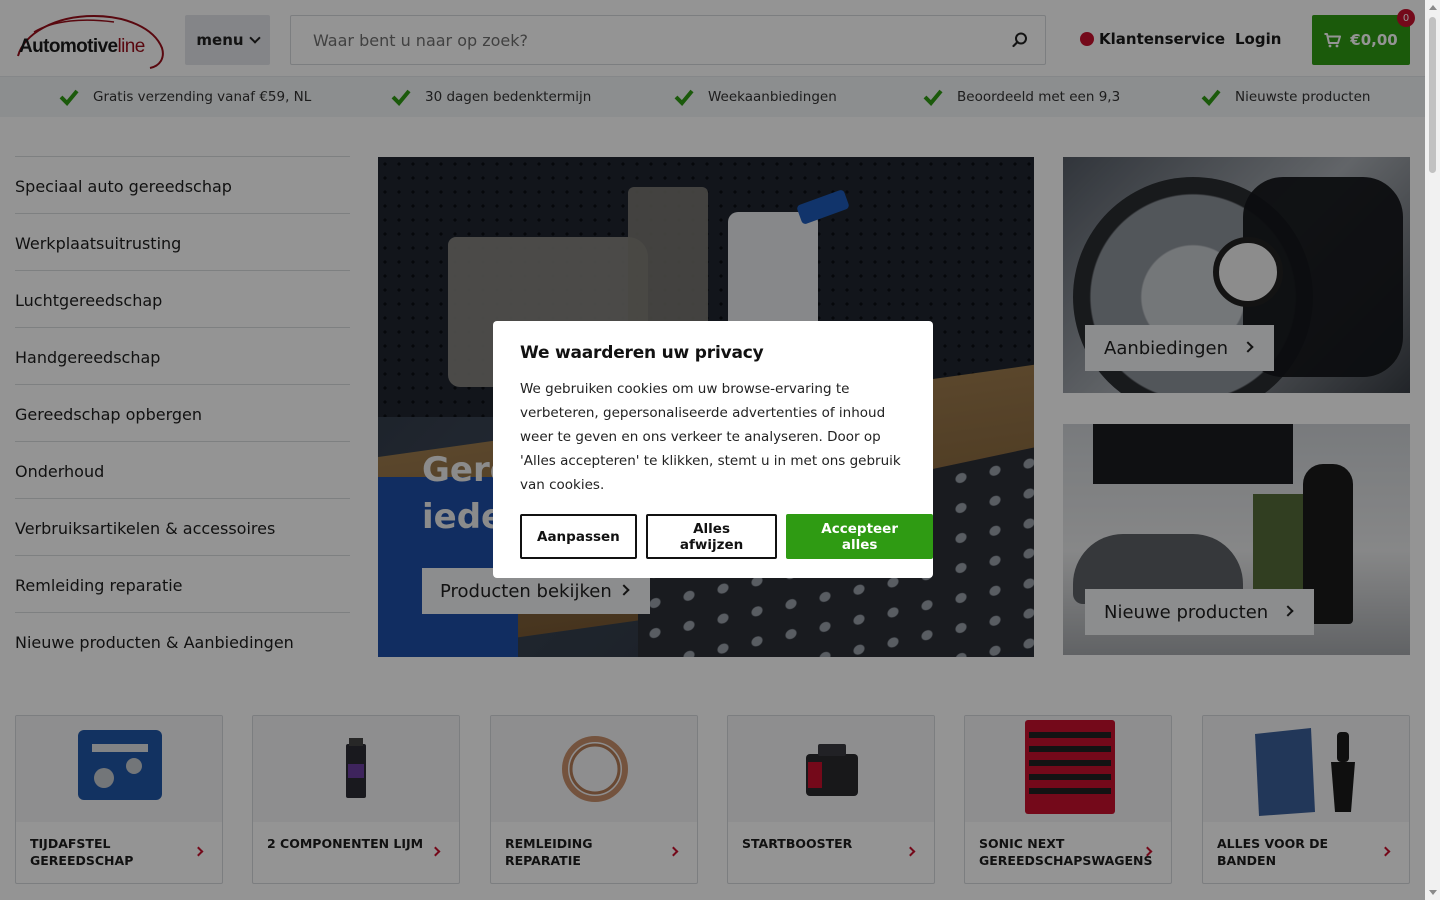 The width and height of the screenshot is (1440, 900). I want to click on cookie-dialog-actions: Aanpassen Alles afwijzen Accepteer alles, so click(726, 536).